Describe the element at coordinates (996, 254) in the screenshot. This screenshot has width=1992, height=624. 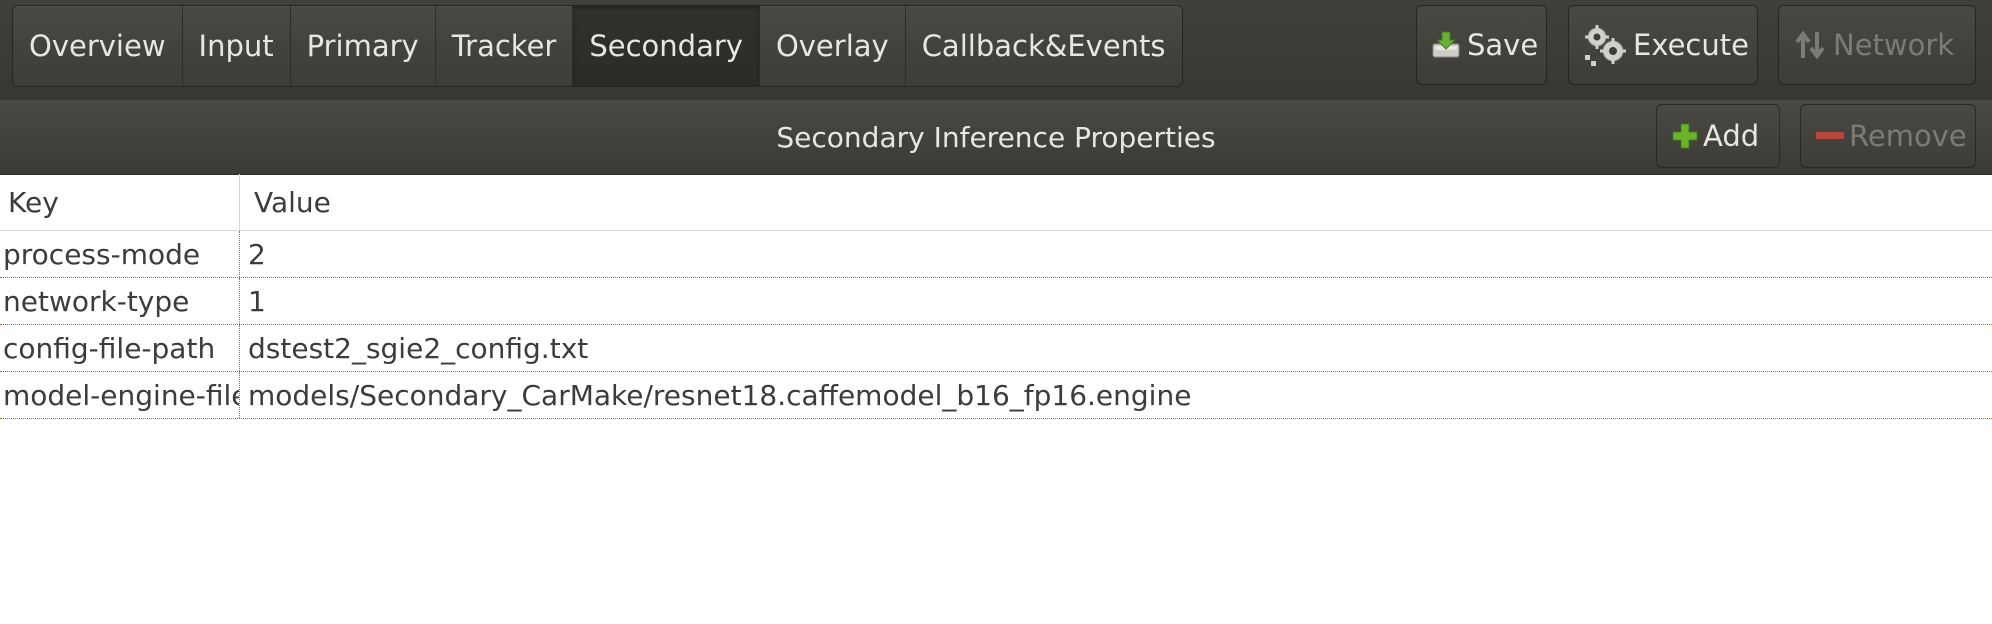
I see `table-row: process-mode 2` at that location.